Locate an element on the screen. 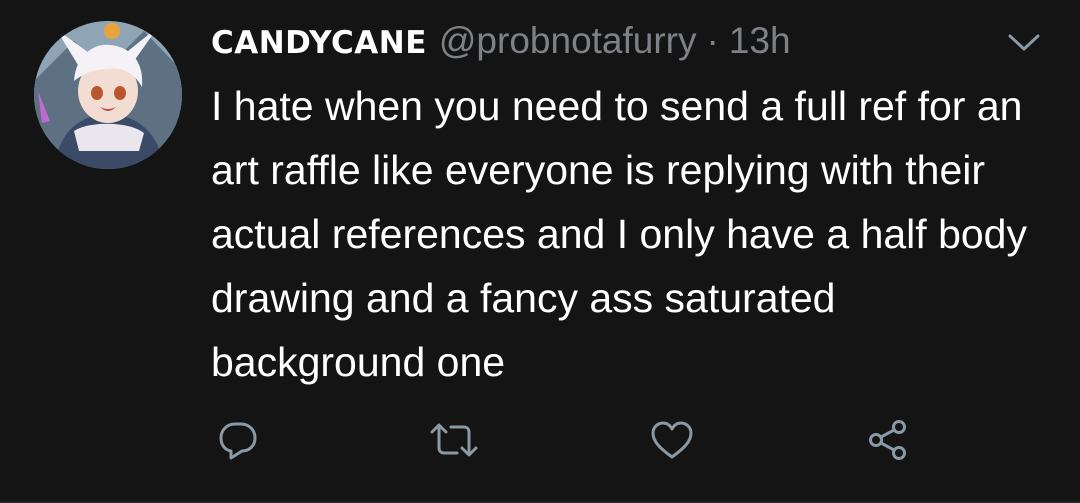  avatar-image is located at coordinates (108, 95).